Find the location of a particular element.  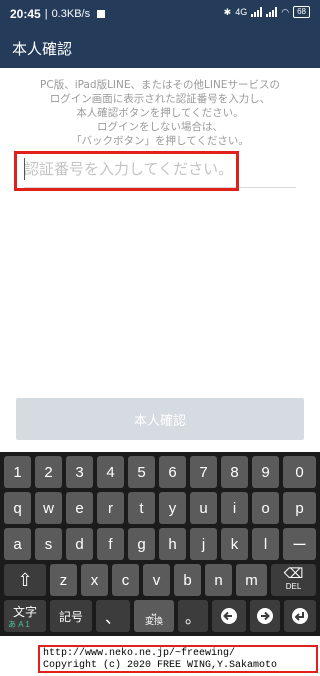

instruction-line: ログイン画面に表示された認証番号を入力し、 is located at coordinates (160, 99).